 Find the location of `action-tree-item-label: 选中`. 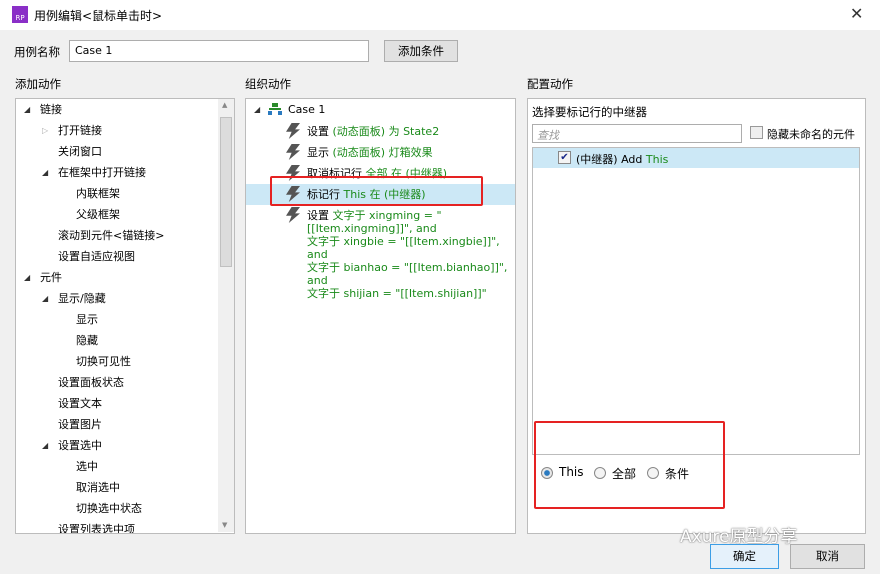

action-tree-item-label: 选中 is located at coordinates (87, 466).